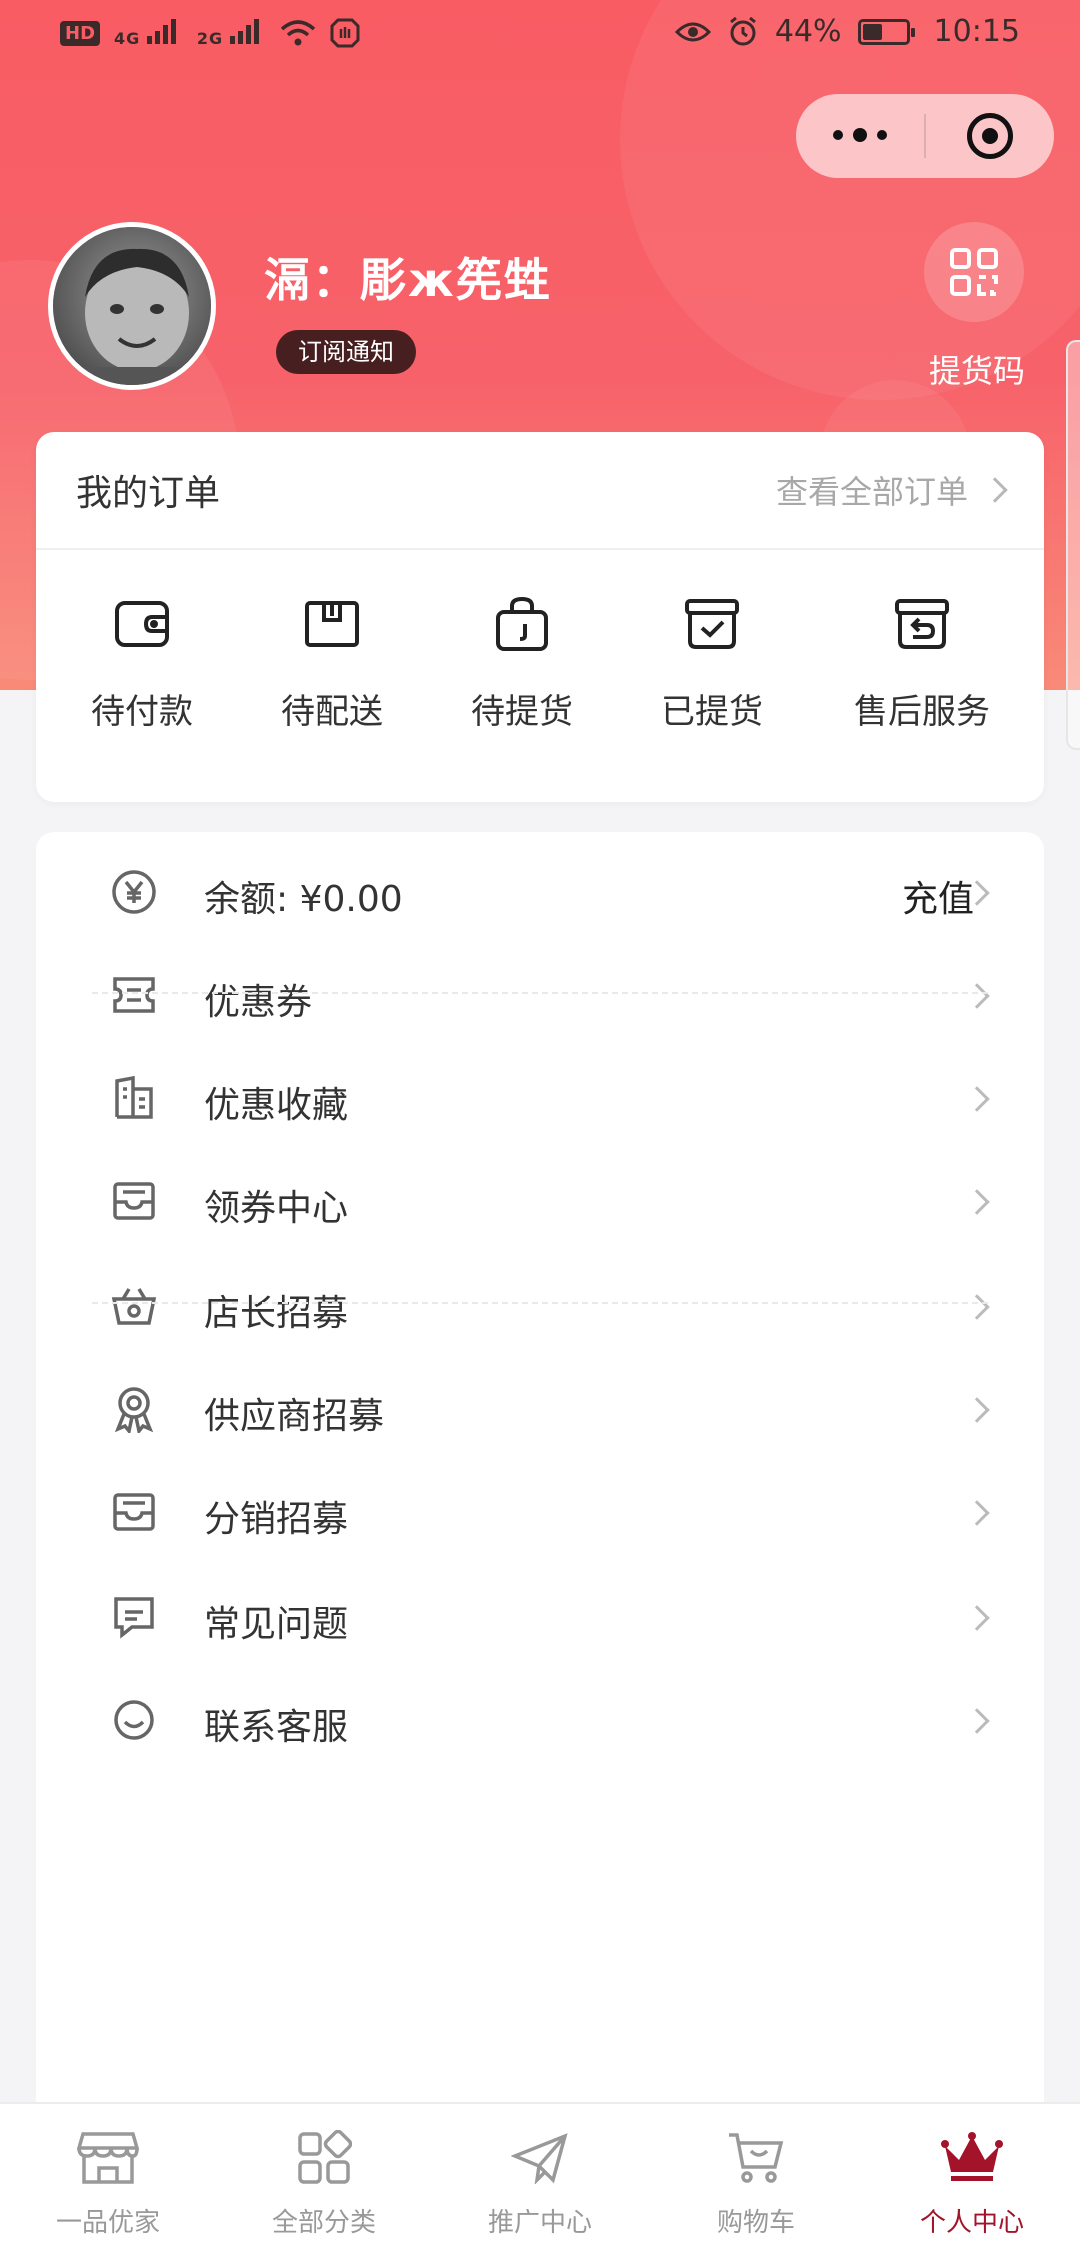 Image resolution: width=1080 pixels, height=2244 pixels. What do you see at coordinates (297, 33) in the screenshot?
I see `wifi-icon` at bounding box center [297, 33].